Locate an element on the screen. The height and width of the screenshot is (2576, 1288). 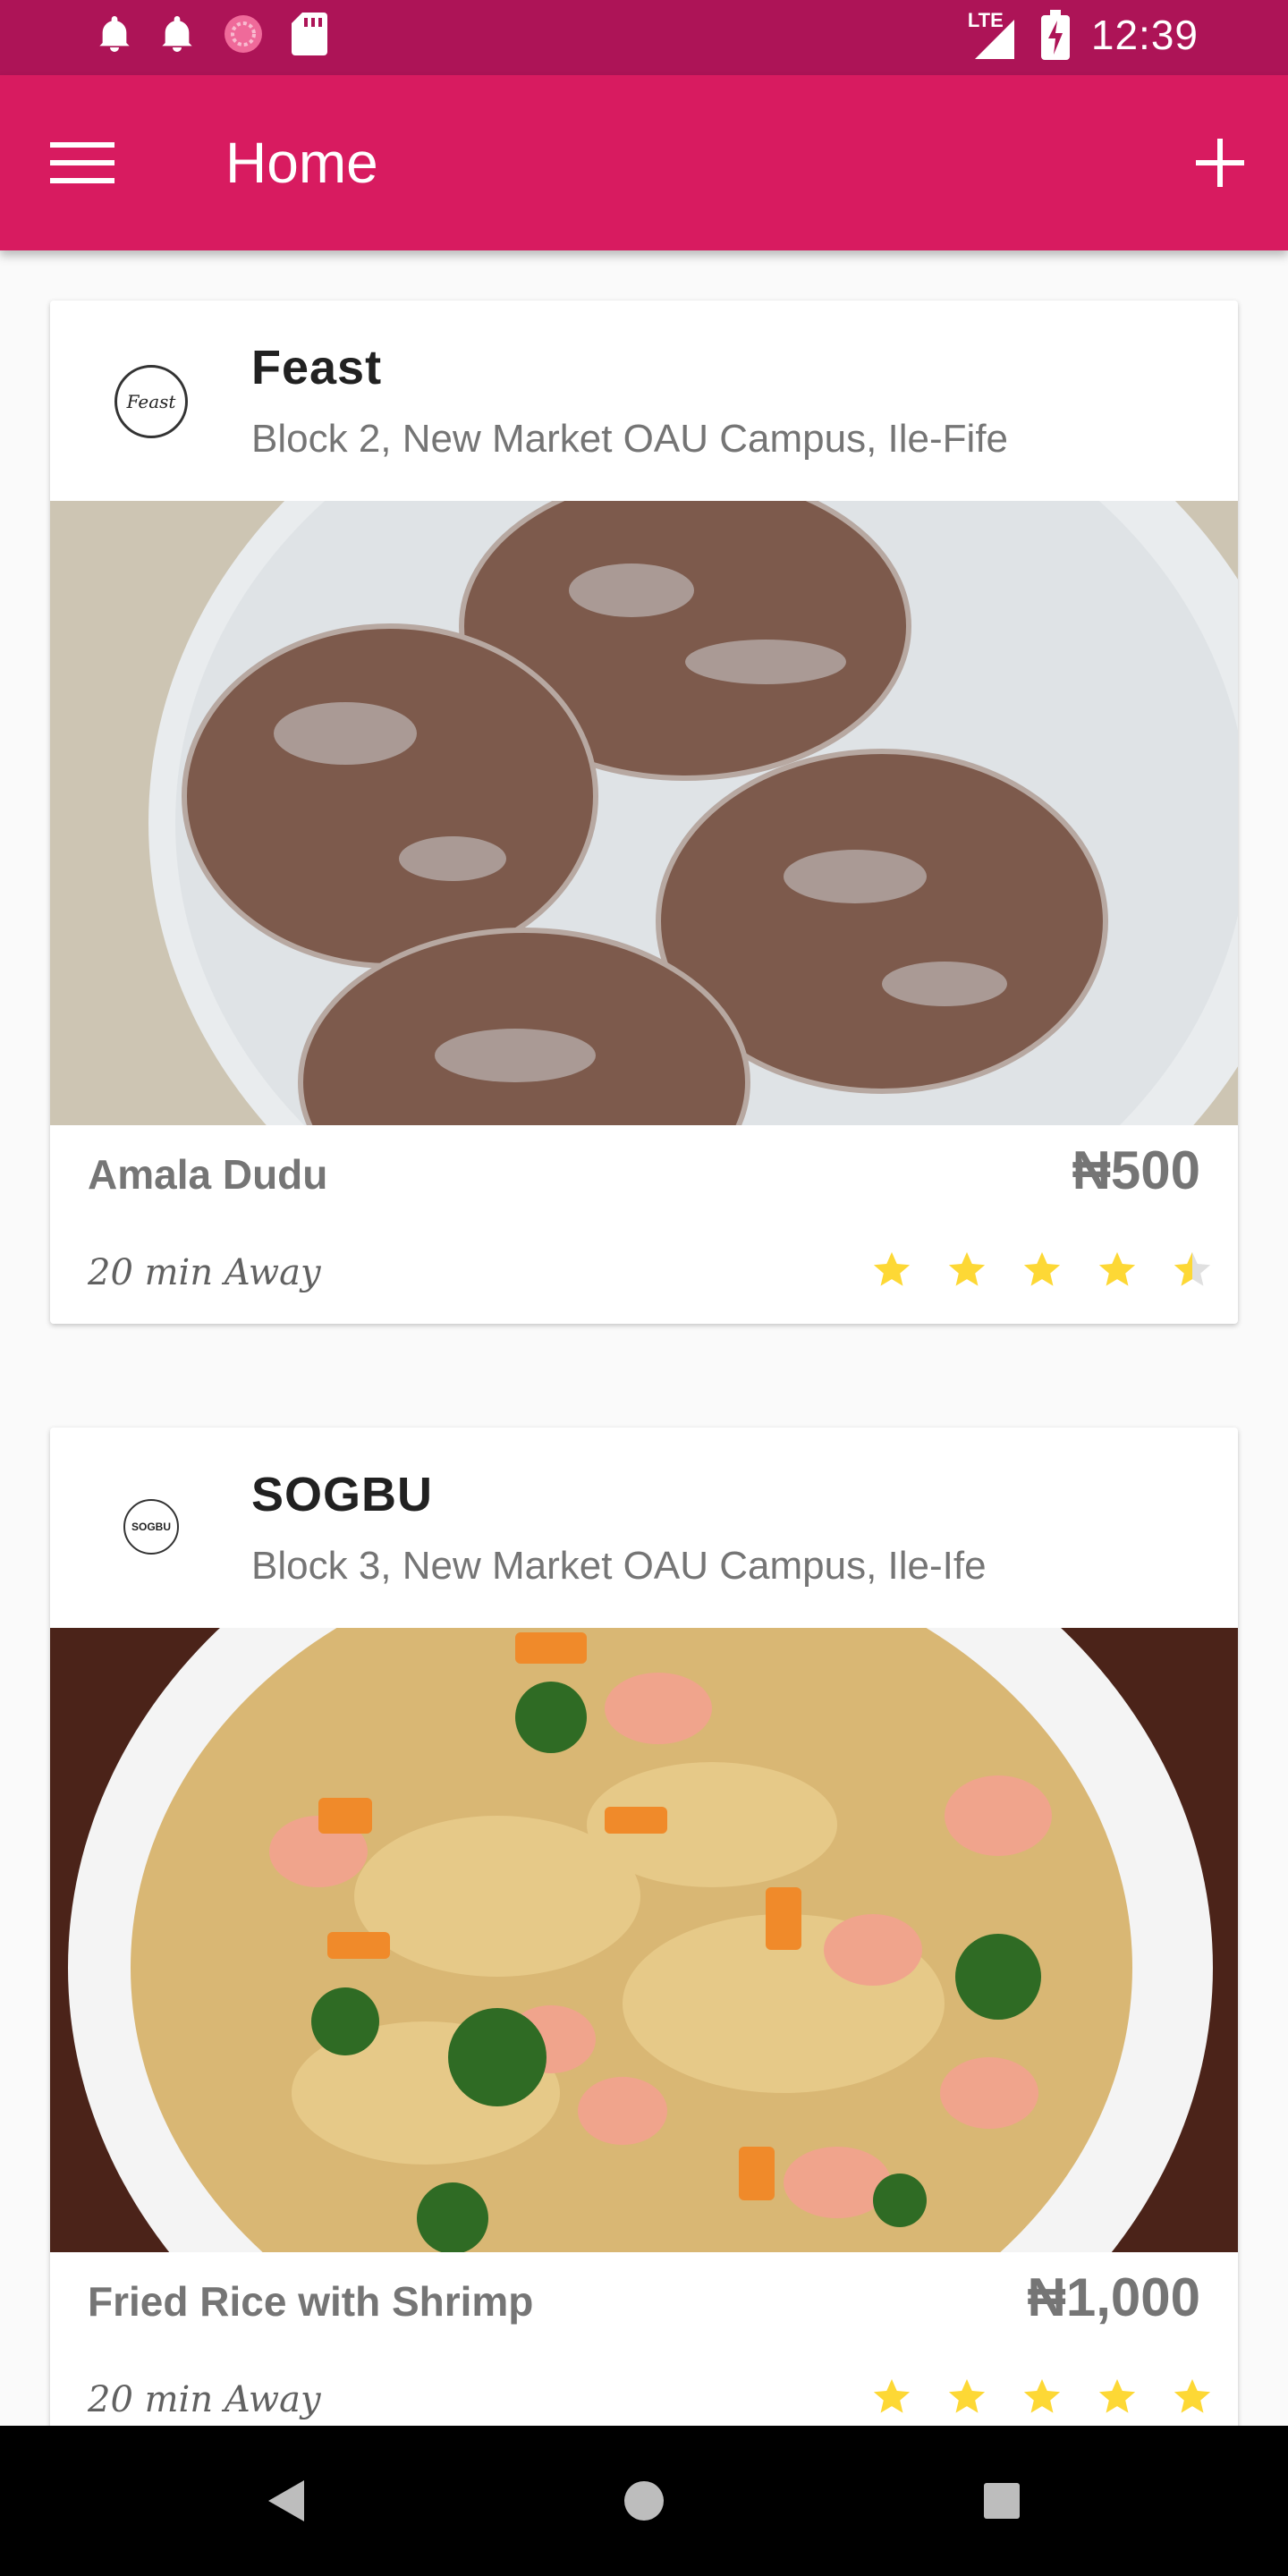
home-button is located at coordinates (644, 2500).